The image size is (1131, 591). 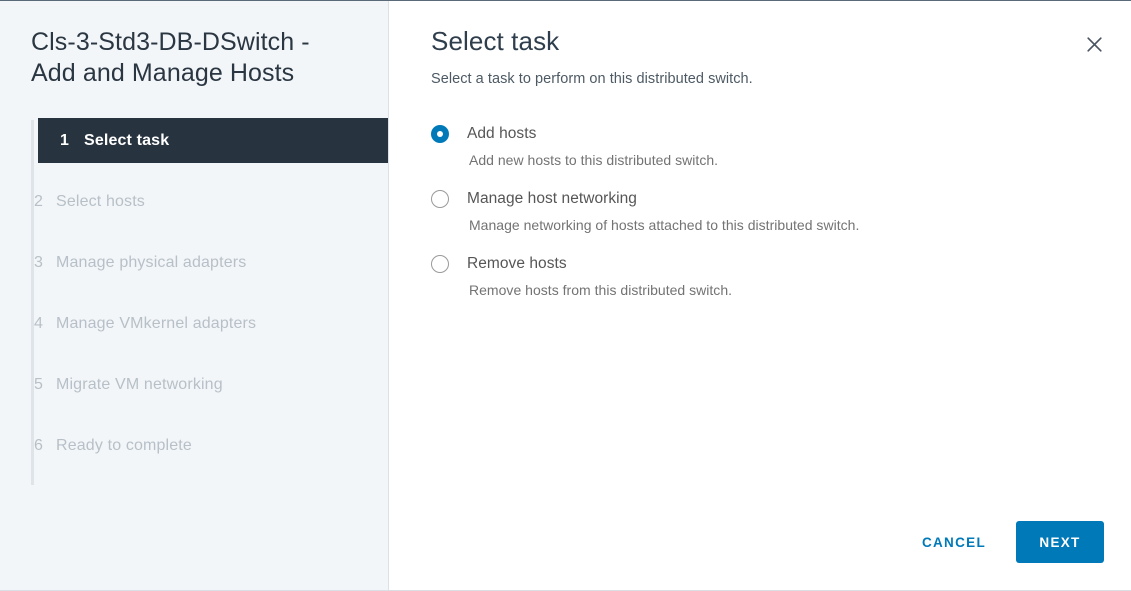 I want to click on step-number: 4, so click(x=39, y=323).